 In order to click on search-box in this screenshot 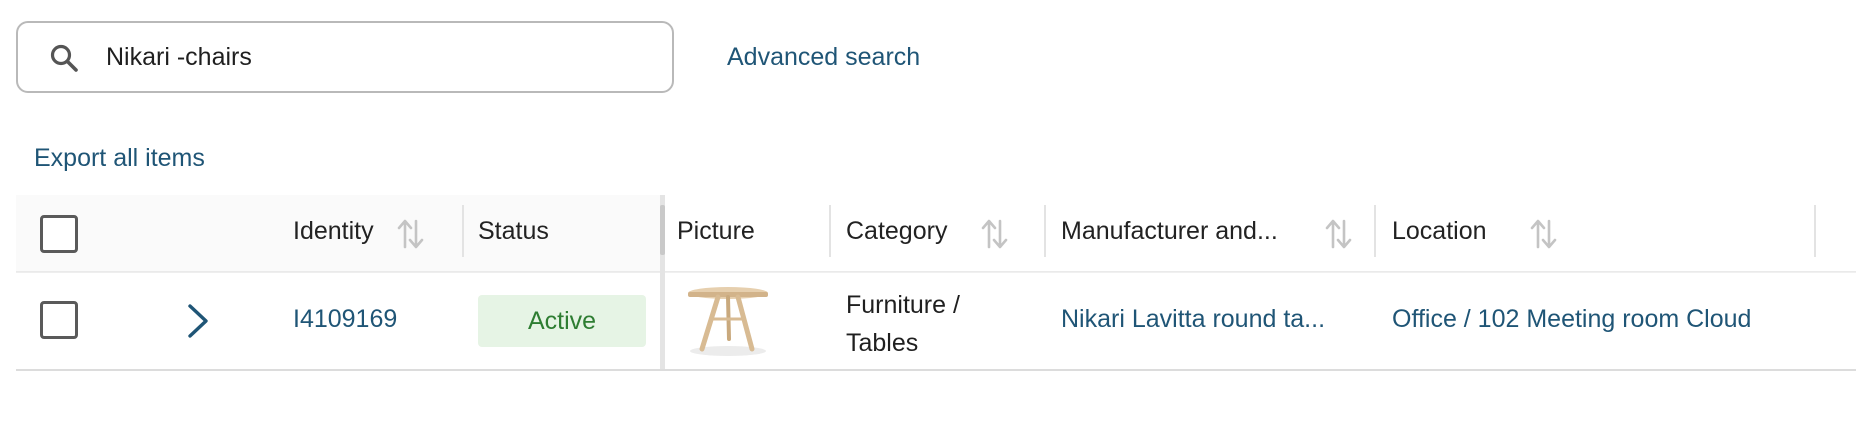, I will do `click(345, 57)`.